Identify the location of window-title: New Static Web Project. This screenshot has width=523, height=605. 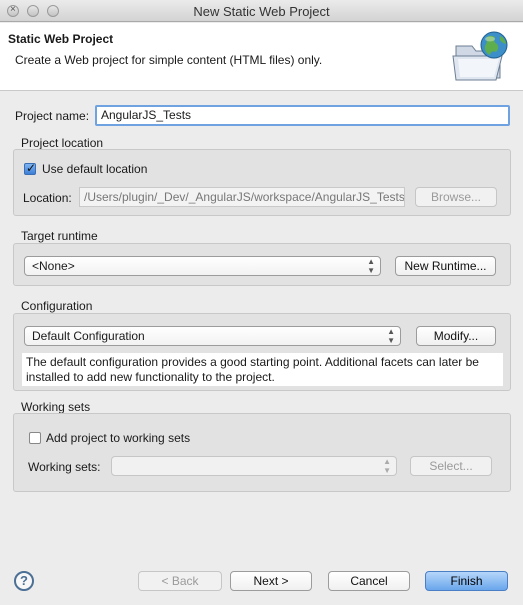
(261, 11).